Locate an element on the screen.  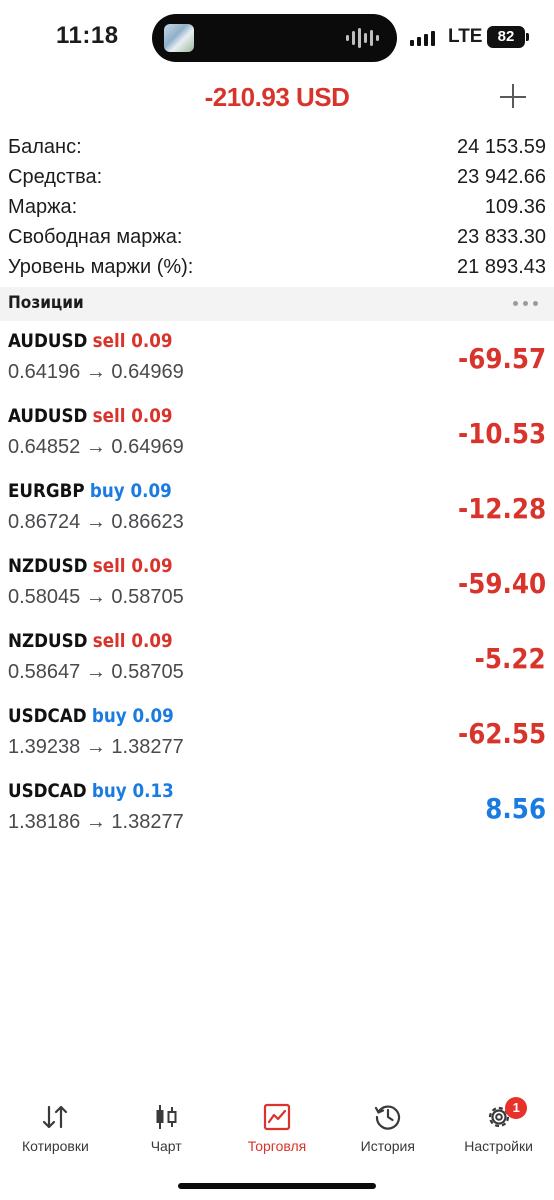
position-open-price: 0.58045 is located at coordinates (44, 597).